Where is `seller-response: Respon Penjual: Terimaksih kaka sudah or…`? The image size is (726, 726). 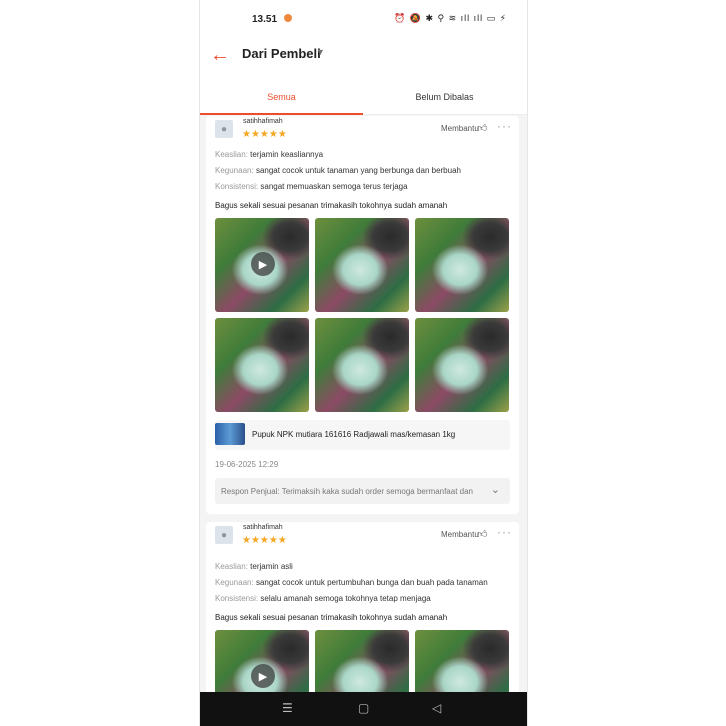 seller-response: Respon Penjual: Terimaksih kaka sudah or… is located at coordinates (362, 491).